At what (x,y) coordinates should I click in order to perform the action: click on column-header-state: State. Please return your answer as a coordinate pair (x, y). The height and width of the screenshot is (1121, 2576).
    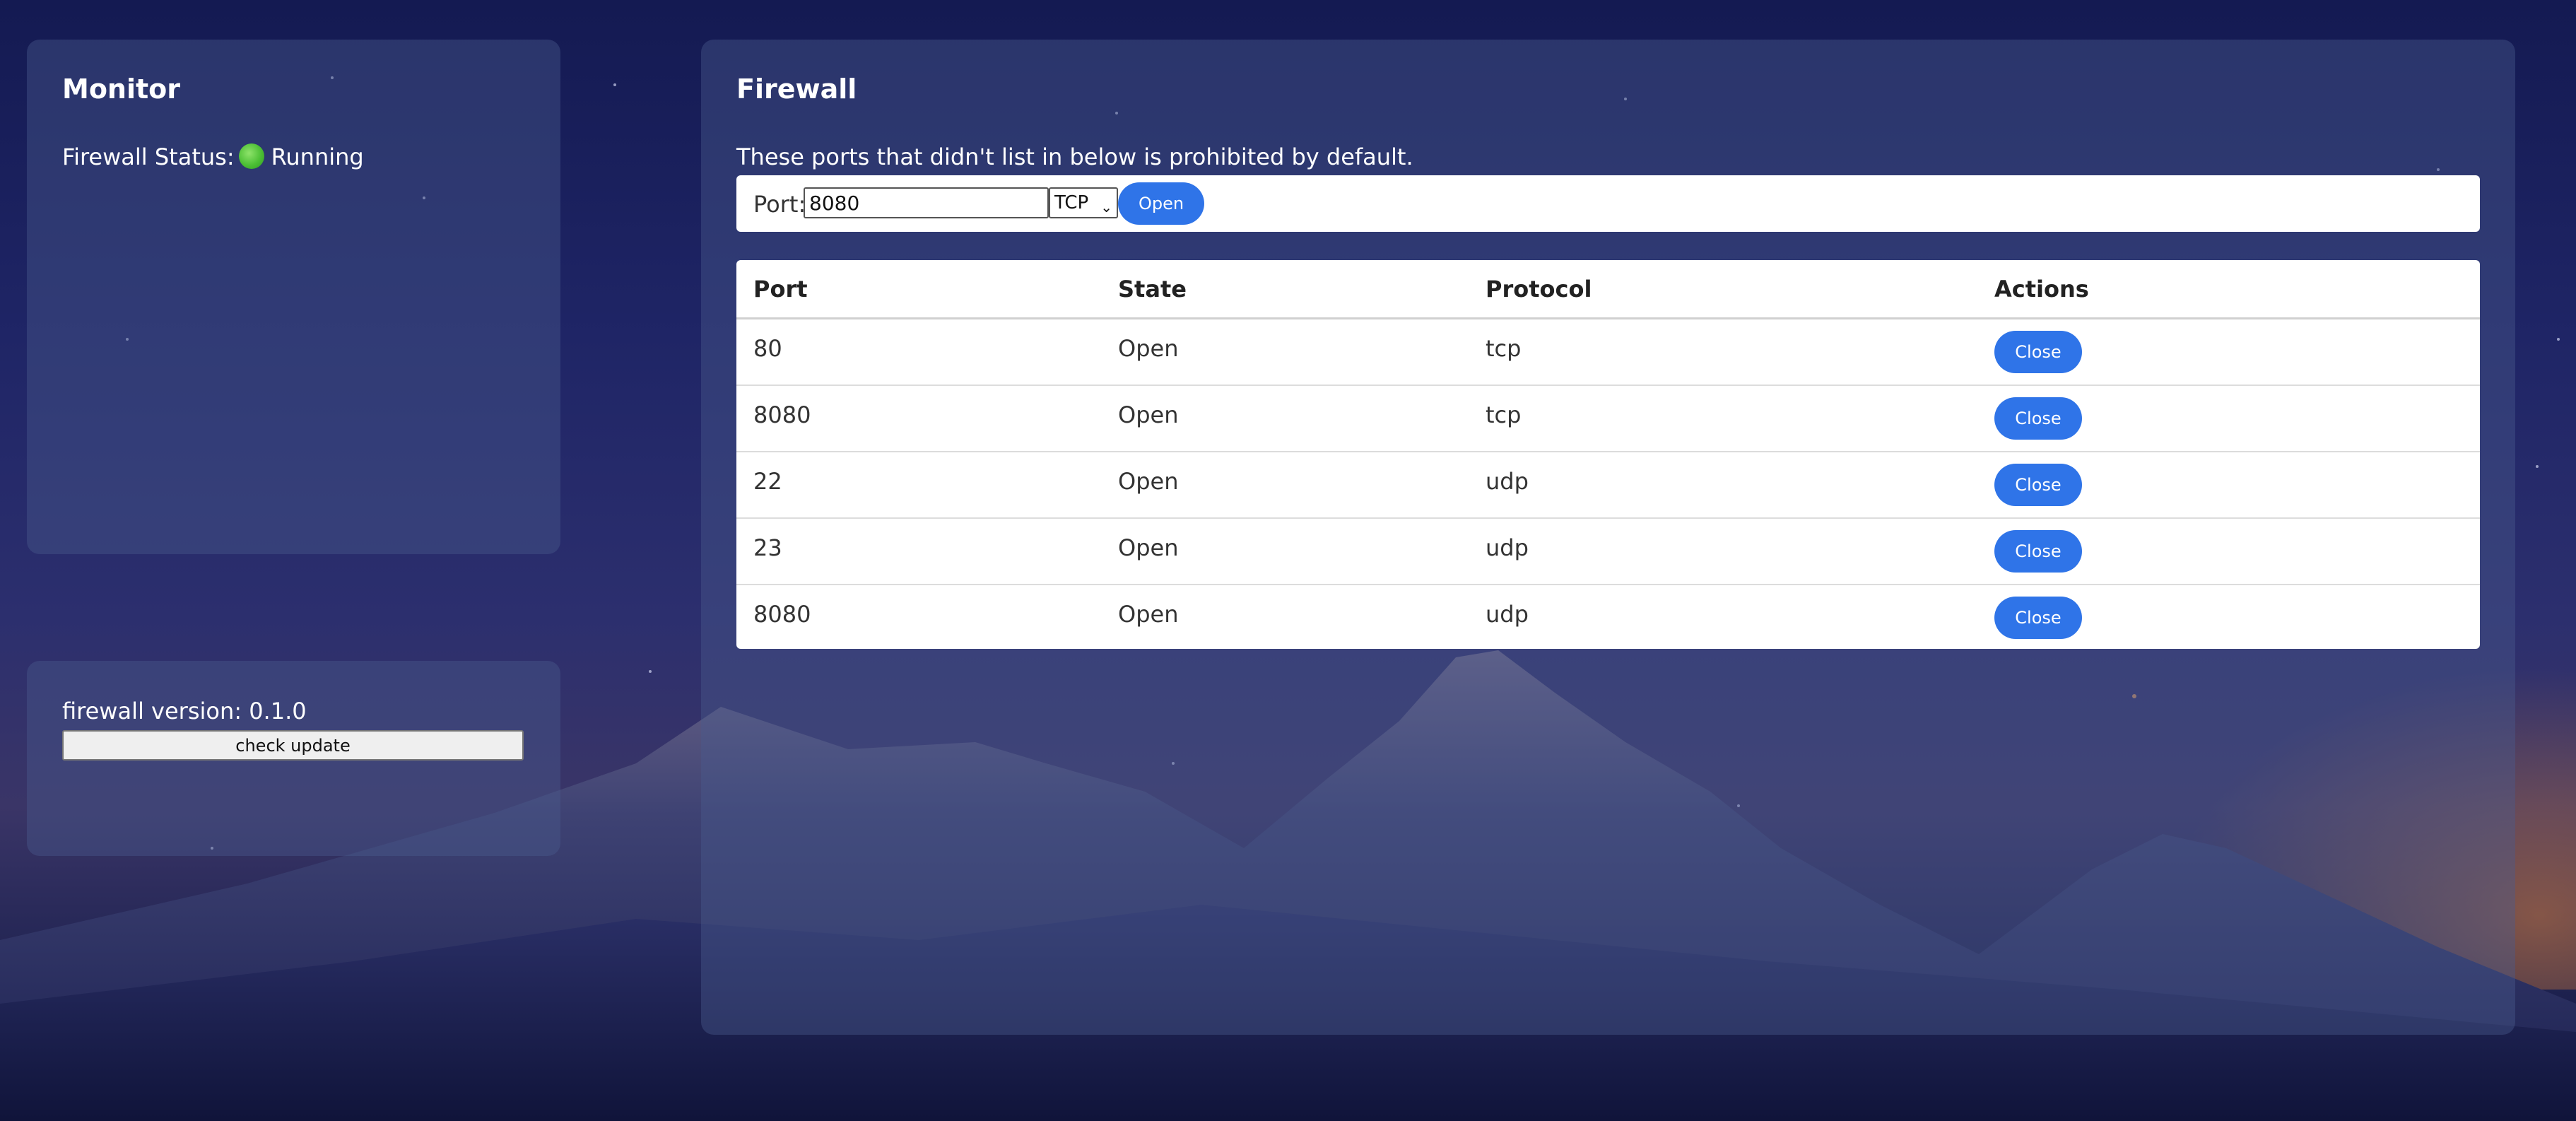
    Looking at the image, I should click on (1152, 289).